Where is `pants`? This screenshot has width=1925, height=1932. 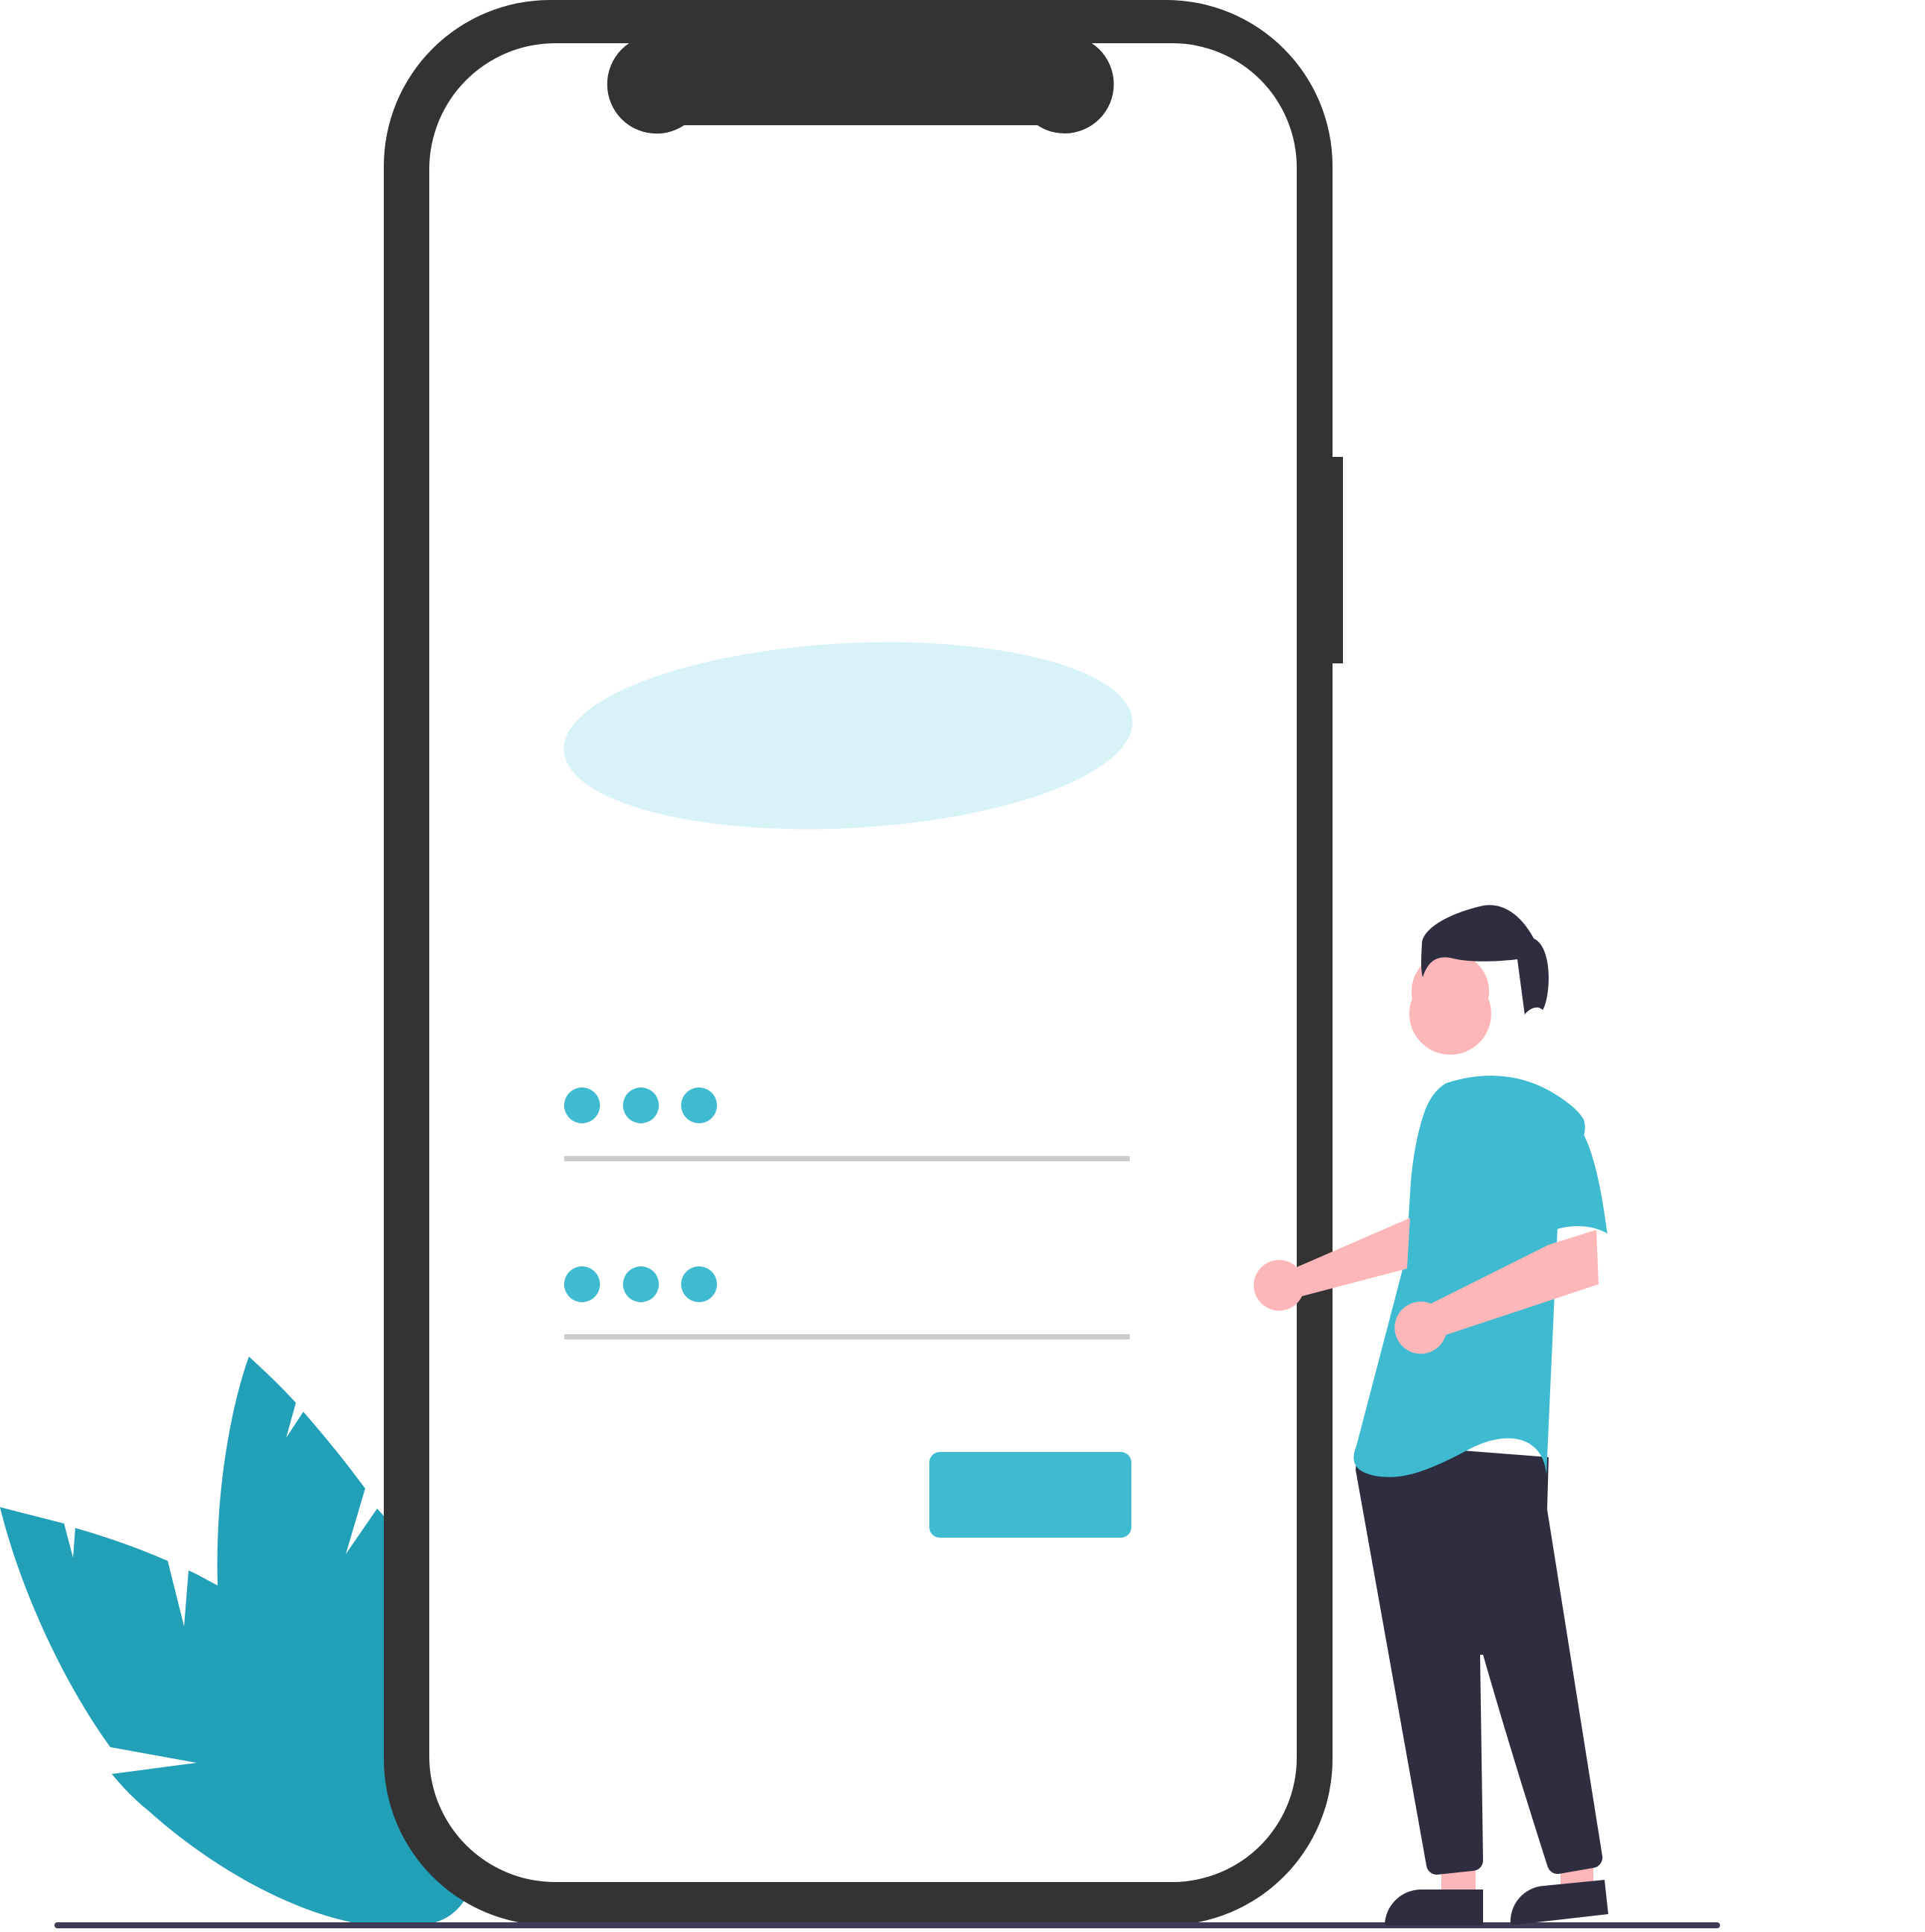
pants is located at coordinates (1479, 1659).